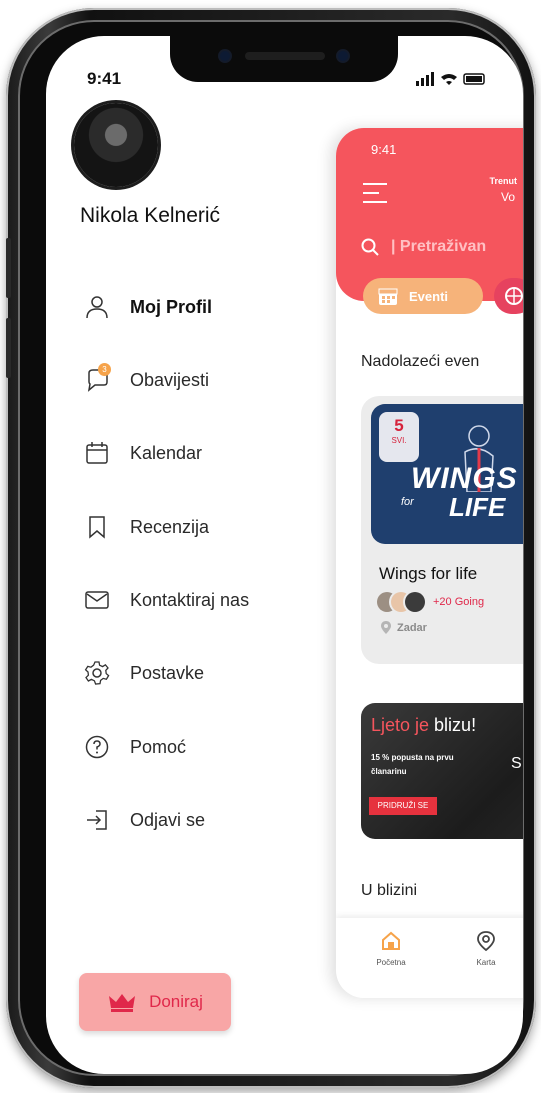  What do you see at coordinates (97, 527) in the screenshot?
I see `bookmark-icon` at bounding box center [97, 527].